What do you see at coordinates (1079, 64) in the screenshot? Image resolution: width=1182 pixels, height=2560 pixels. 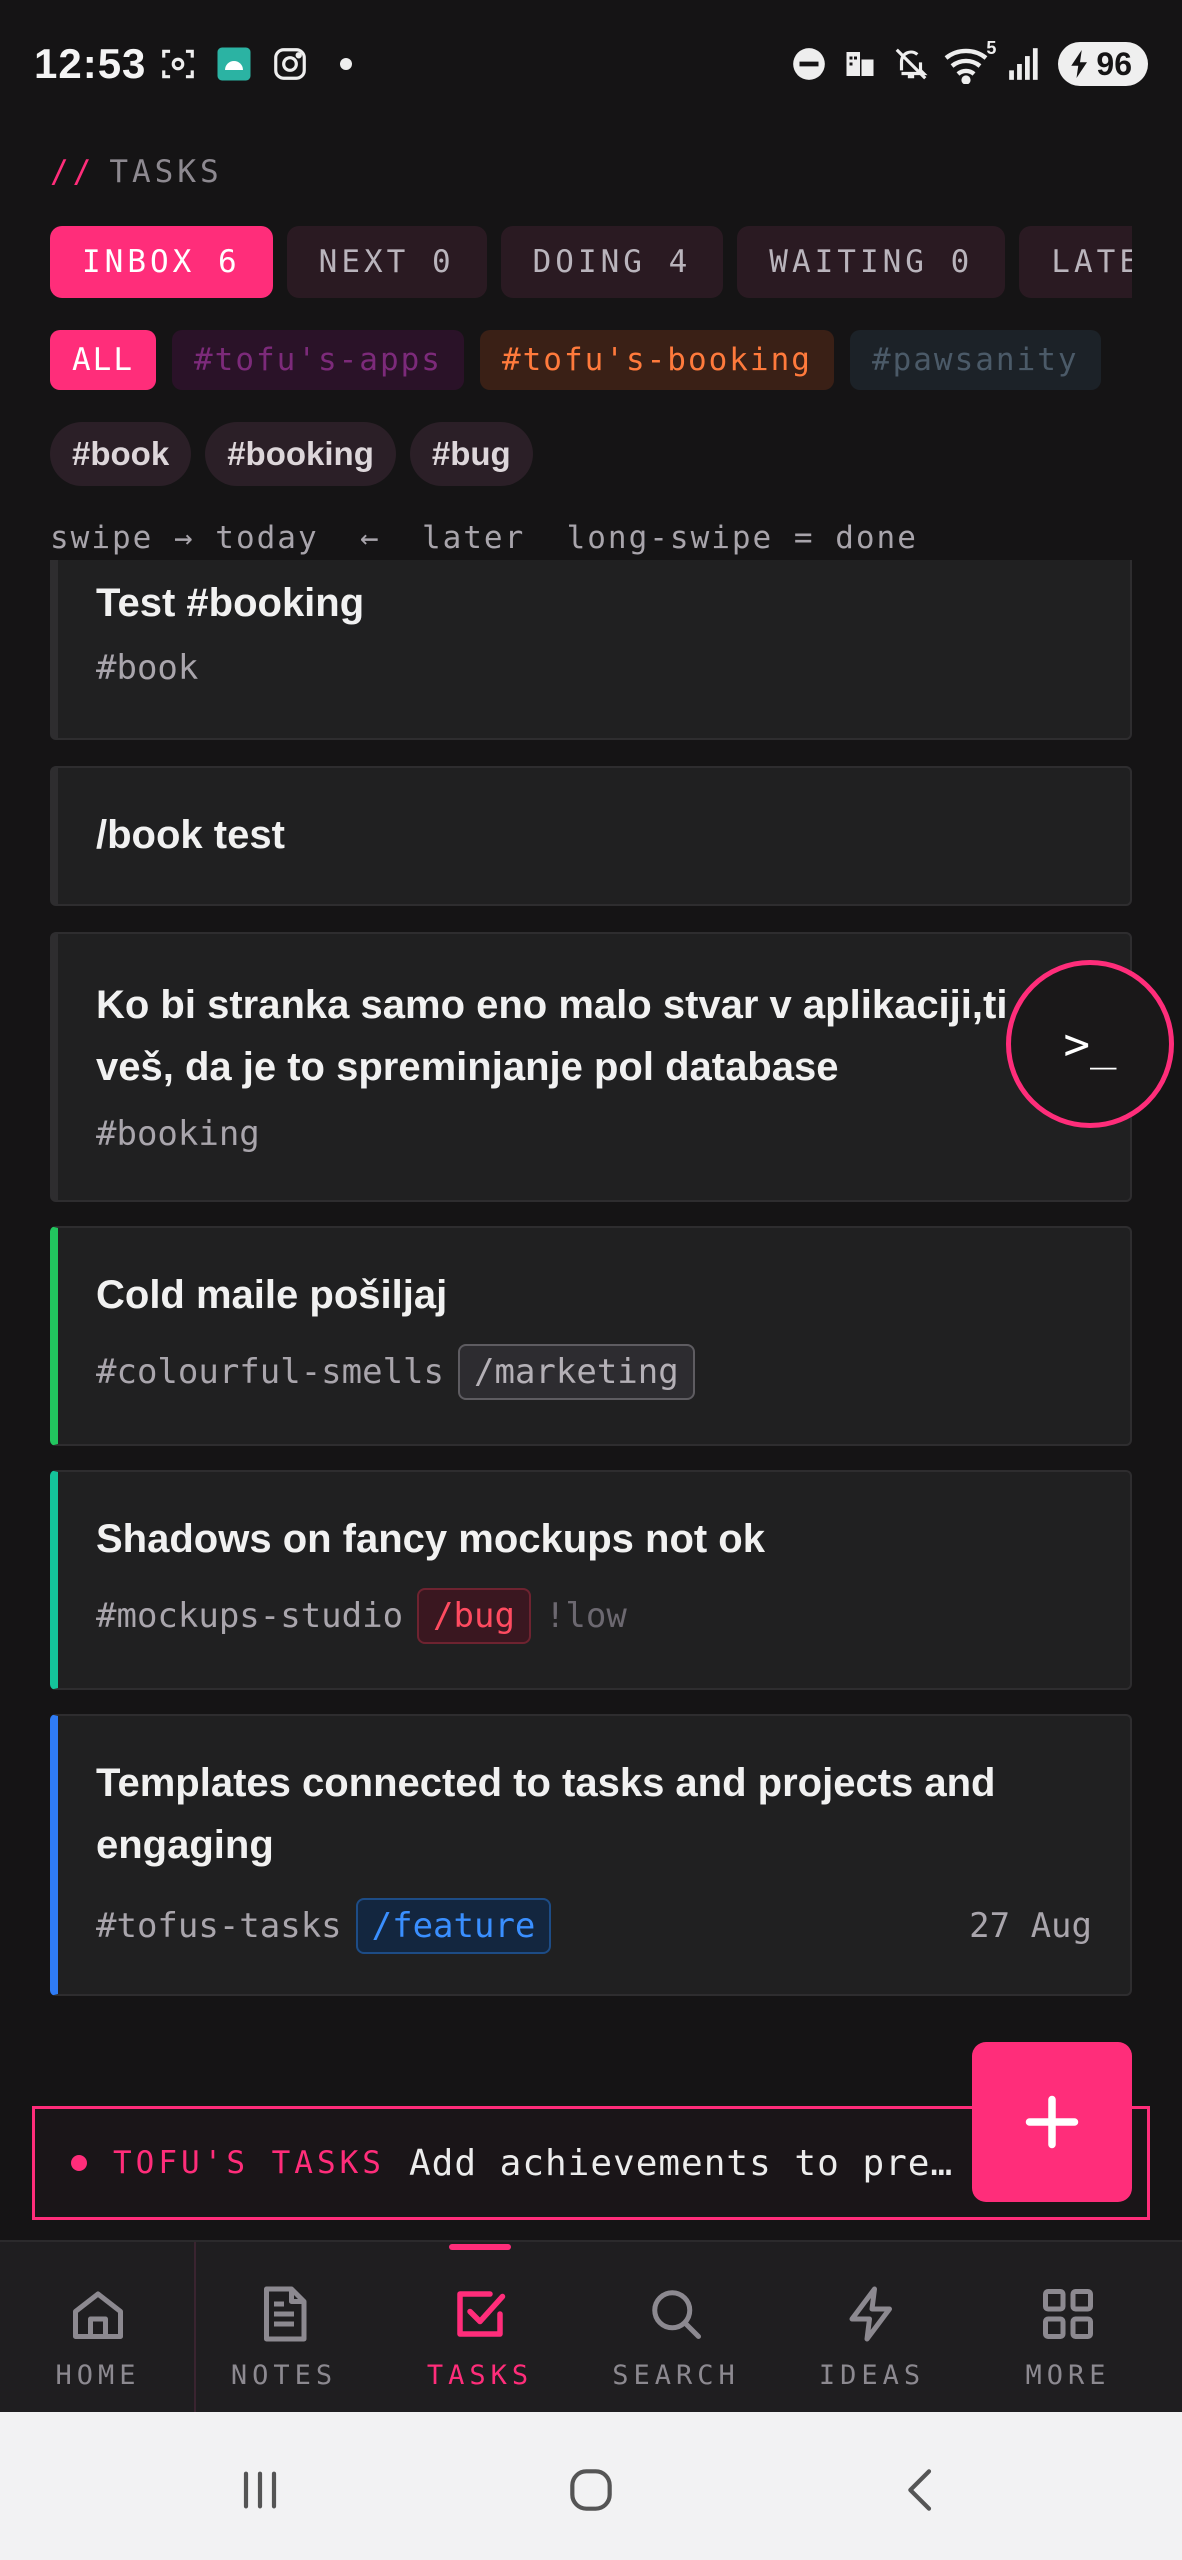 I see `charging-icon` at bounding box center [1079, 64].